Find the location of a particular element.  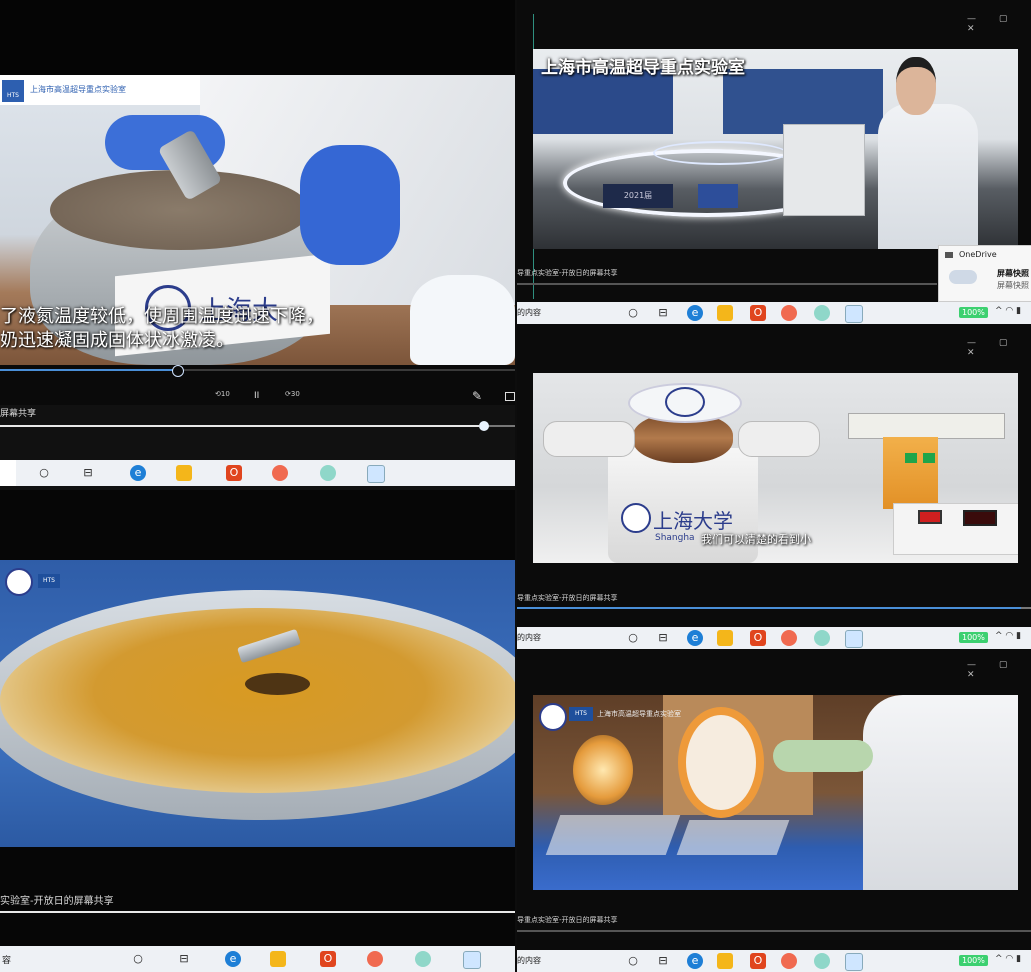

switch-box is located at coordinates (955, 529).